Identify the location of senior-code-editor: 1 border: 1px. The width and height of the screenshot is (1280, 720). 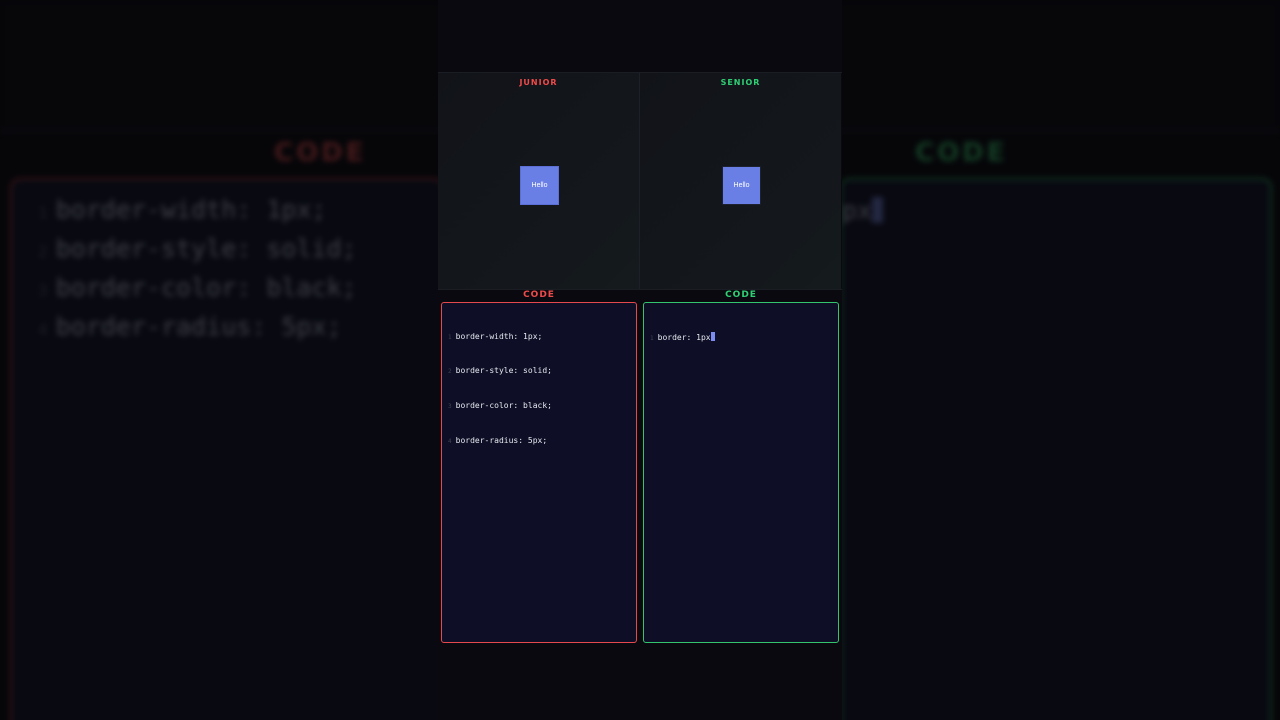
(741, 472).